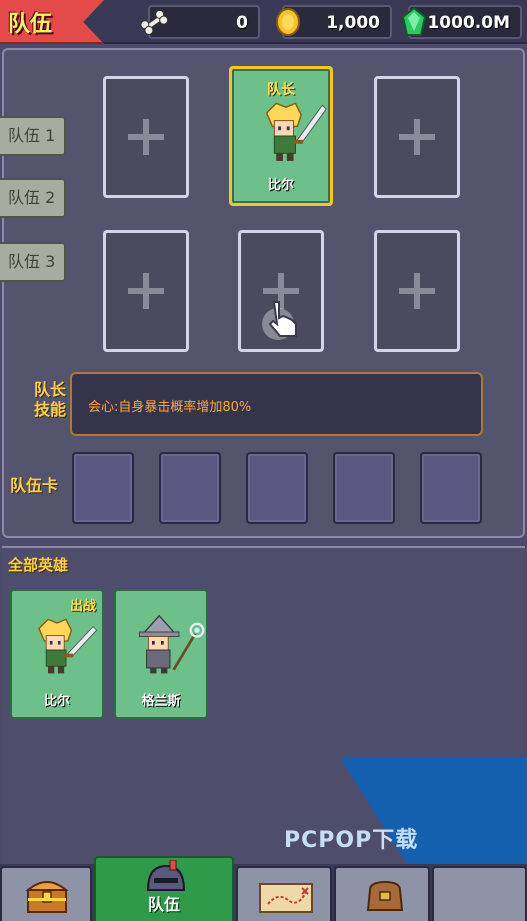  I want to click on page-title-banner: 队伍, so click(52, 22).